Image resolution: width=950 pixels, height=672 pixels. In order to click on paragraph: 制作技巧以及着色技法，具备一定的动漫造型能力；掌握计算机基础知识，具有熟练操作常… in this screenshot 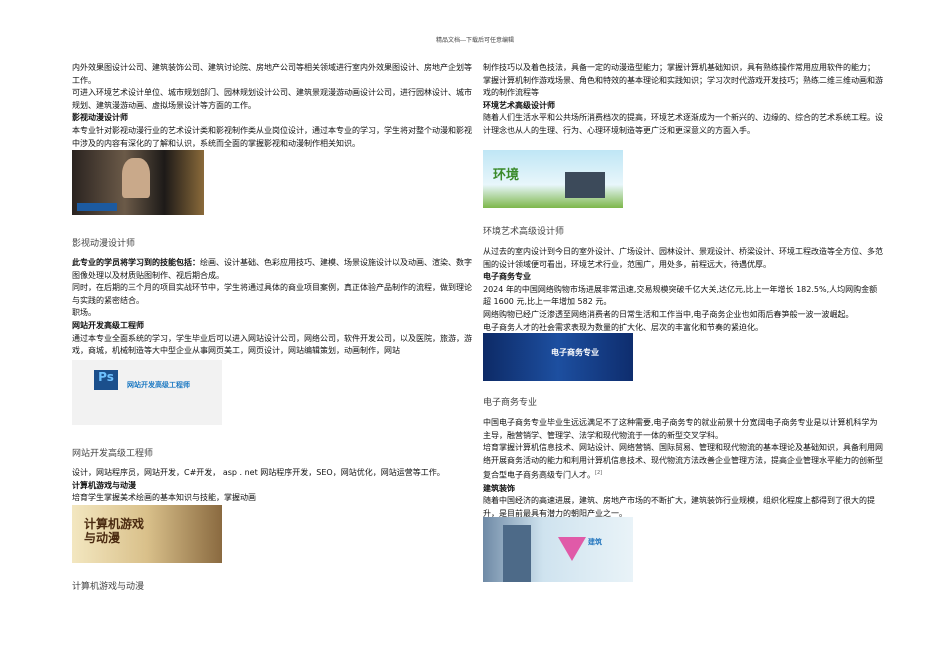, I will do `click(679, 67)`.